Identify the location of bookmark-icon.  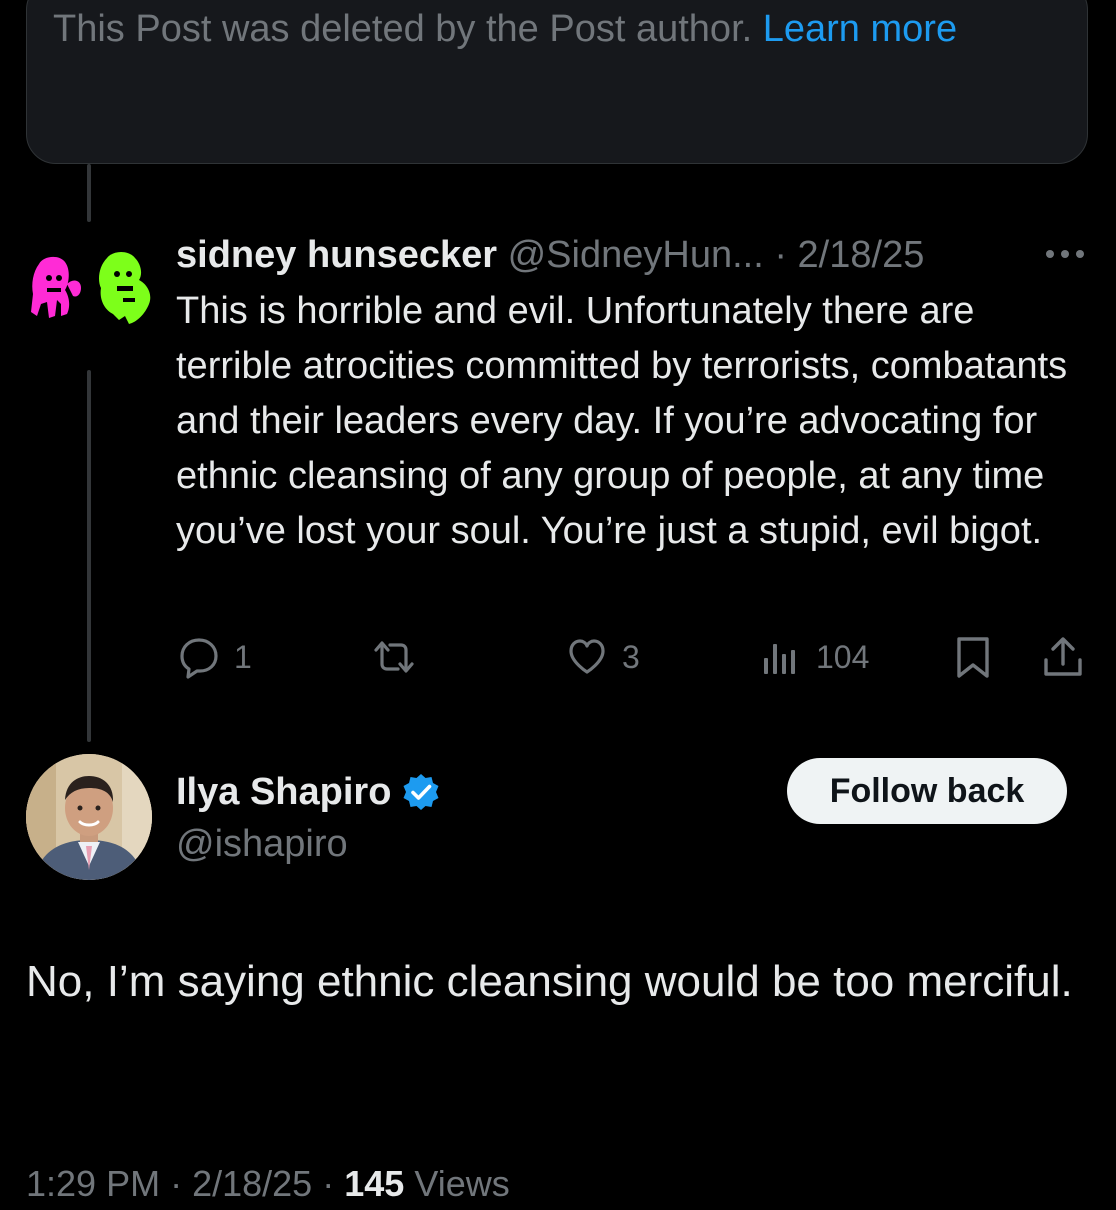
(973, 657).